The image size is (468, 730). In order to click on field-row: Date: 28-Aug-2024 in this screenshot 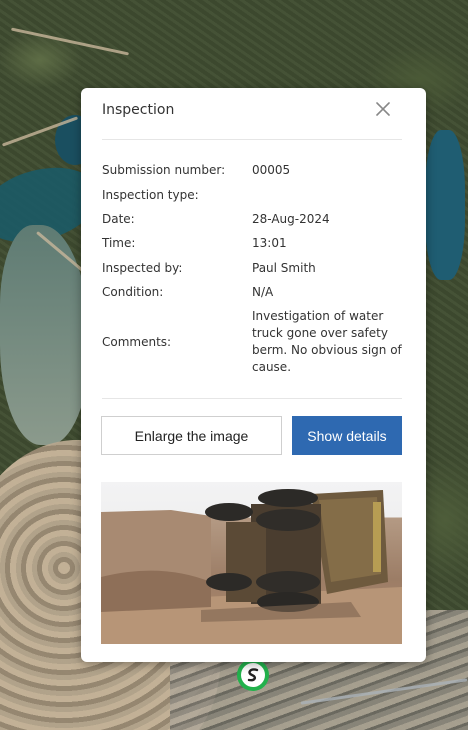, I will do `click(252, 219)`.